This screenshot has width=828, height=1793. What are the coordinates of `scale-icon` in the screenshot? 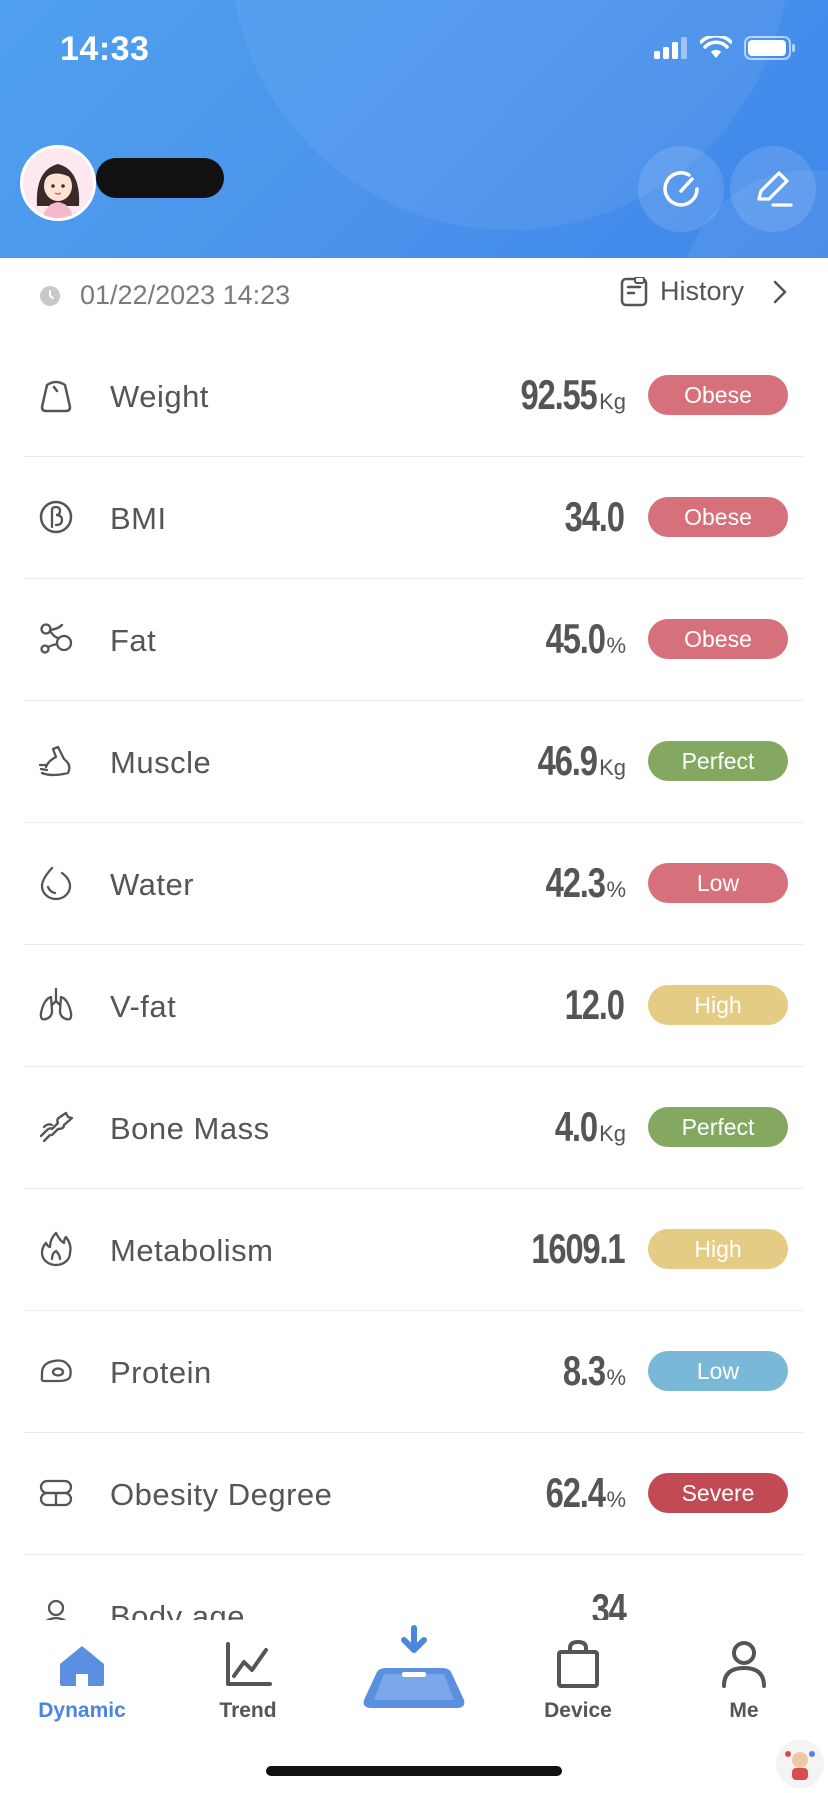 It's located at (414, 1666).